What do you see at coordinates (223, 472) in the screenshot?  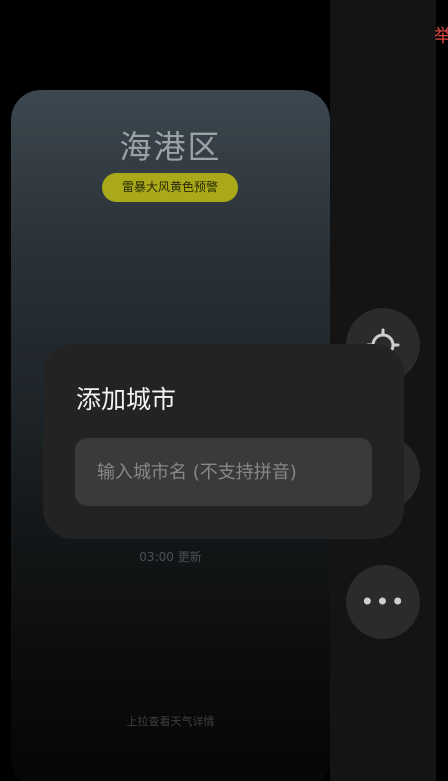 I see `city-search-input` at bounding box center [223, 472].